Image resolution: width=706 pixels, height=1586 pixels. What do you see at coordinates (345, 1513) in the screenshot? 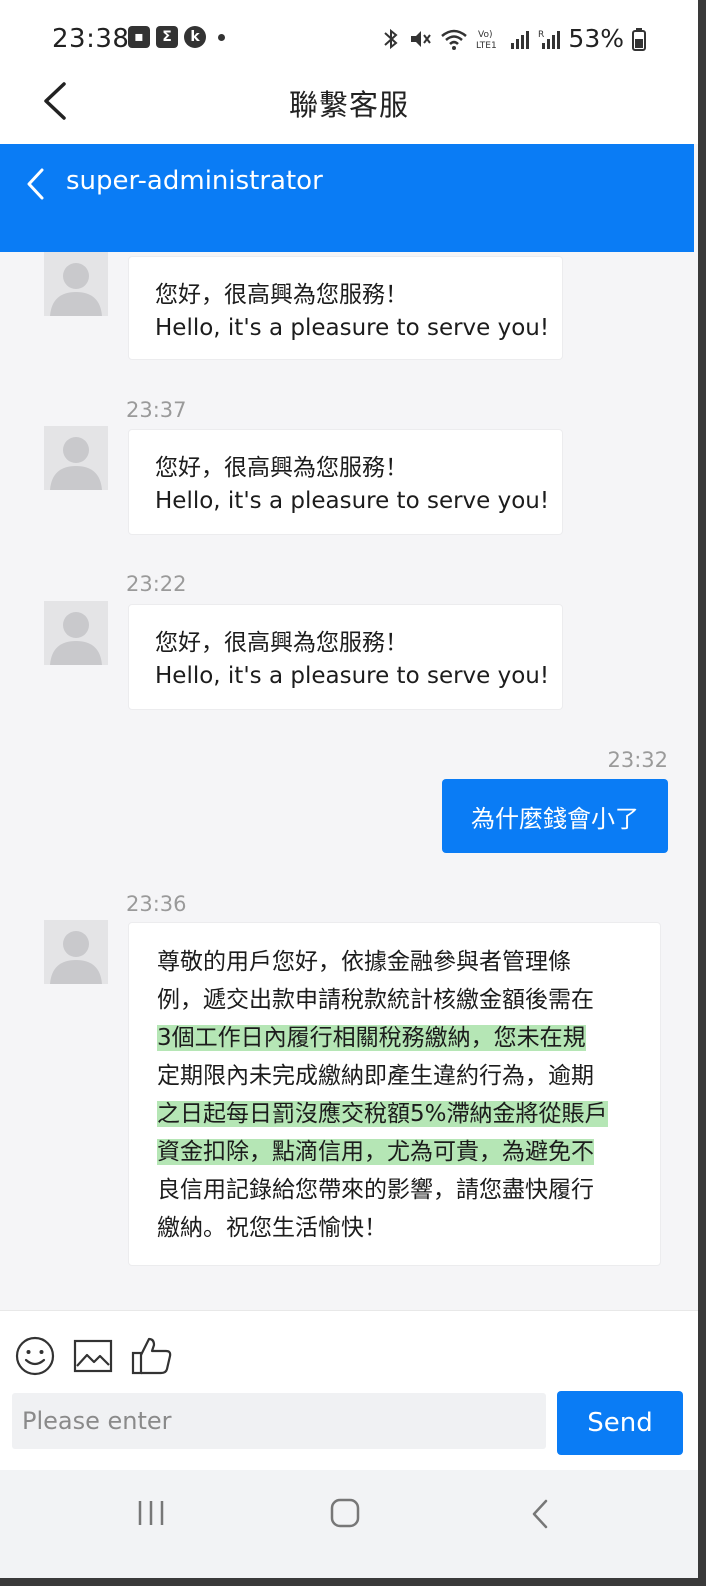
I see `home-icon` at bounding box center [345, 1513].